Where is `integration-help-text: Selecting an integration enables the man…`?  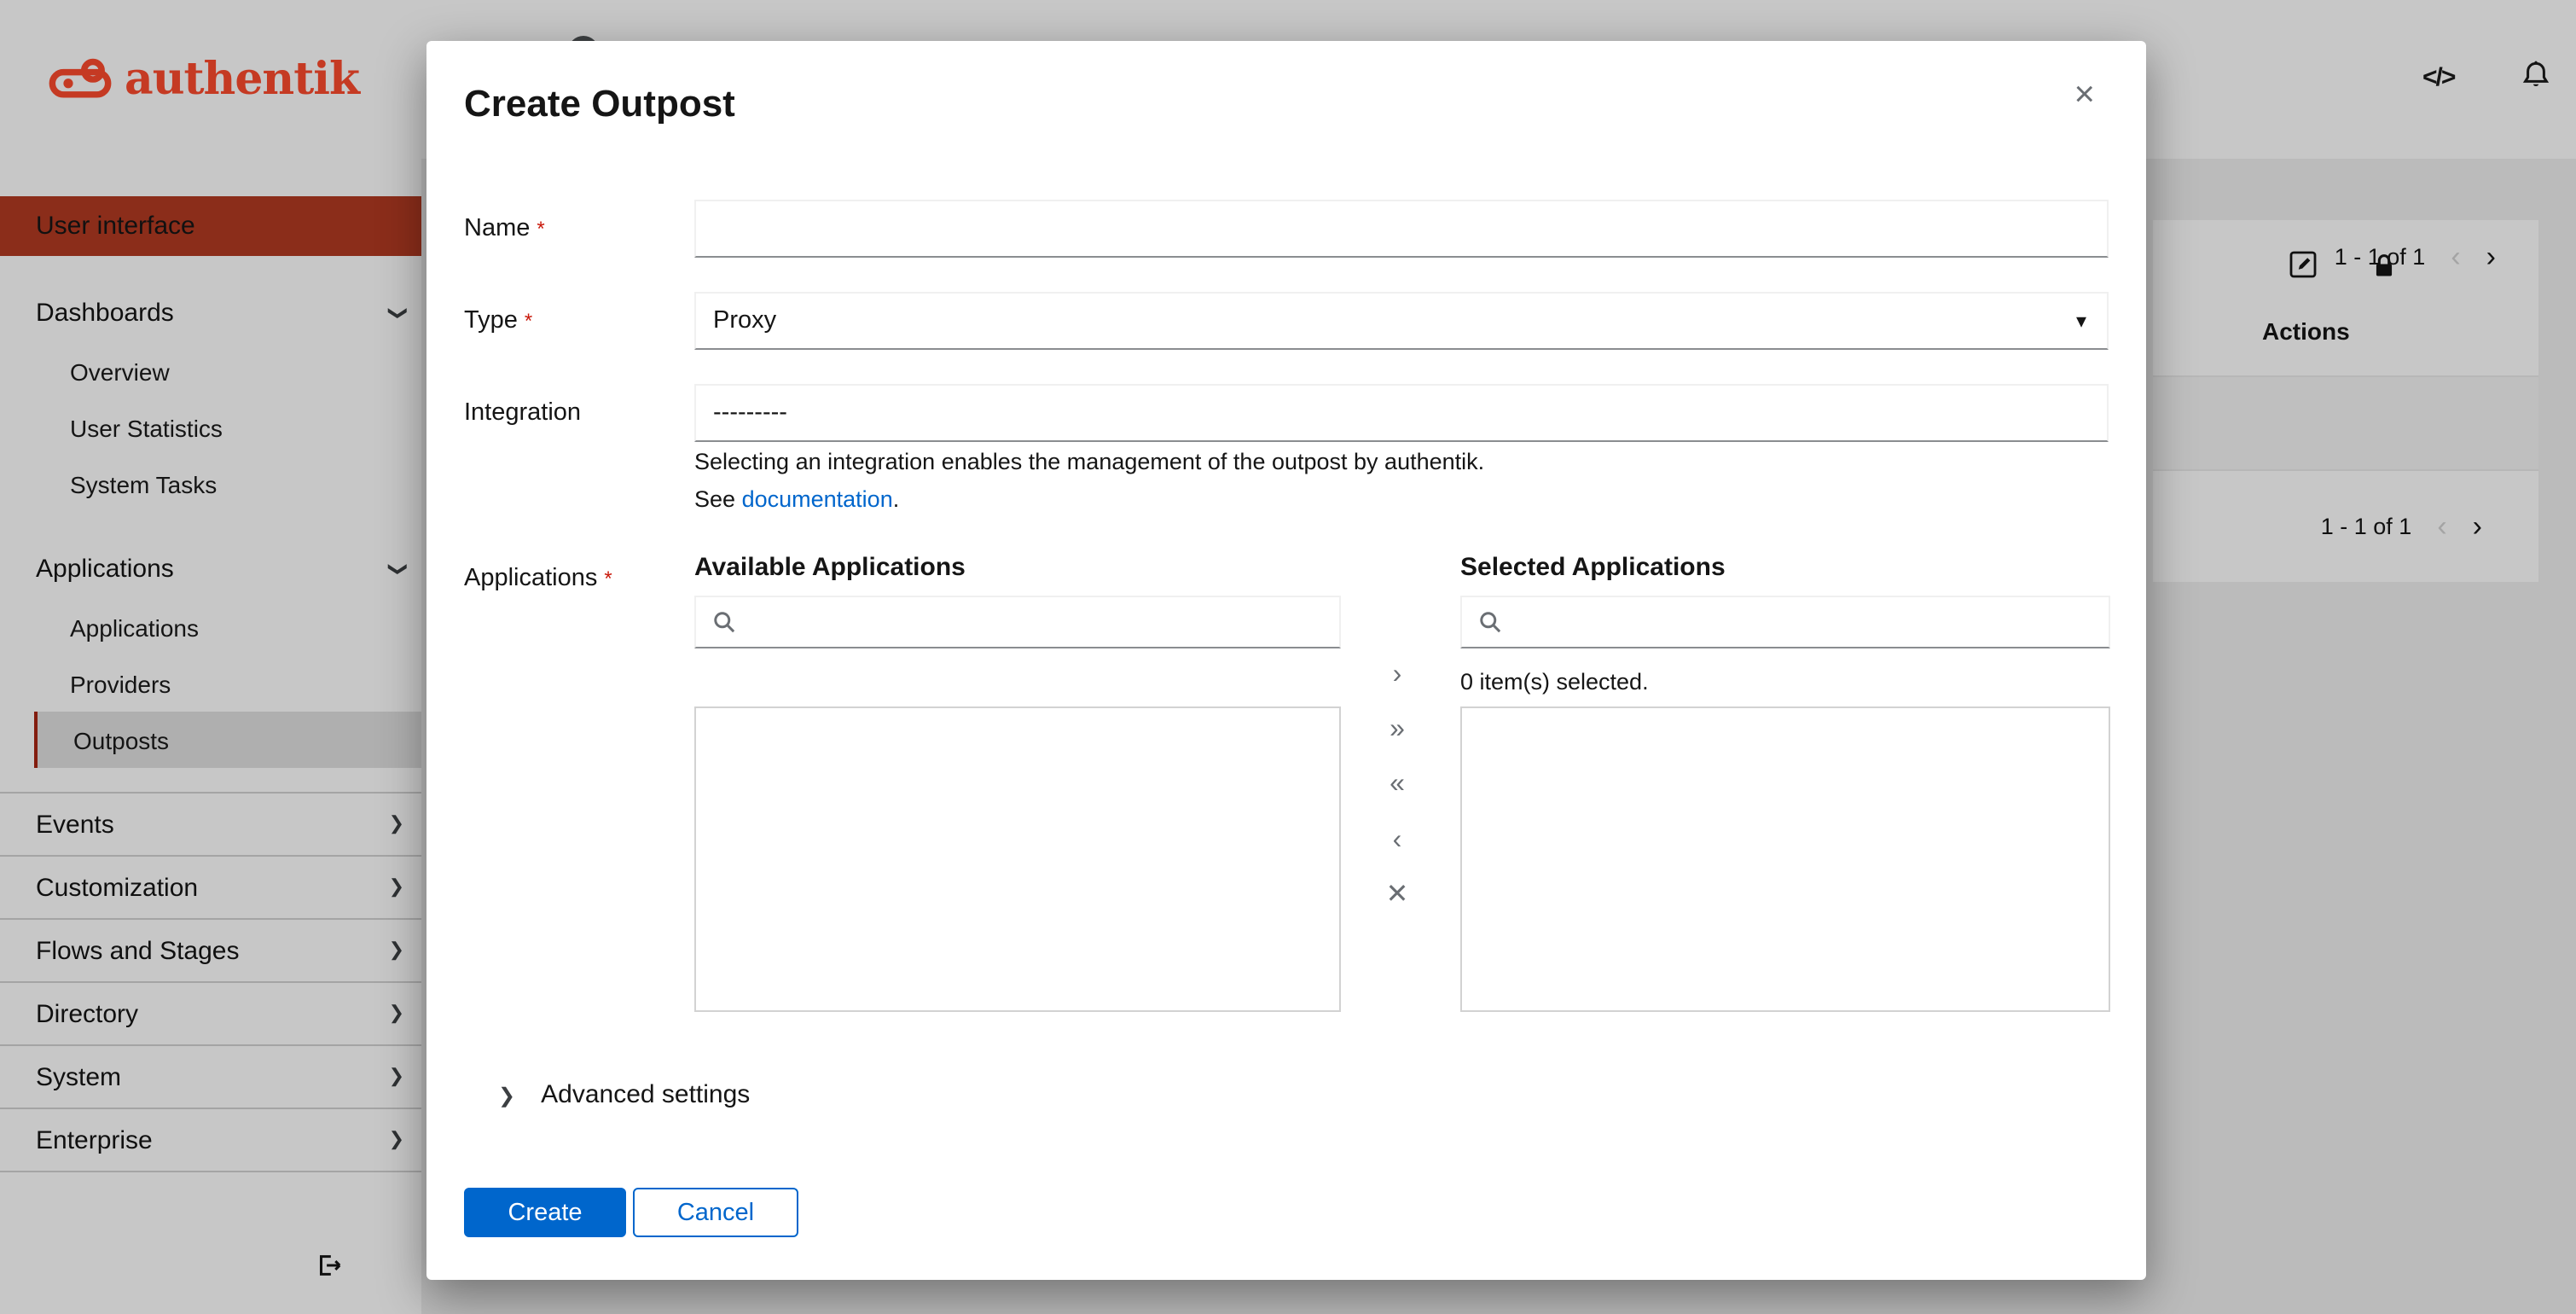
integration-help-text: Selecting an integration enables the man… is located at coordinates (1089, 461).